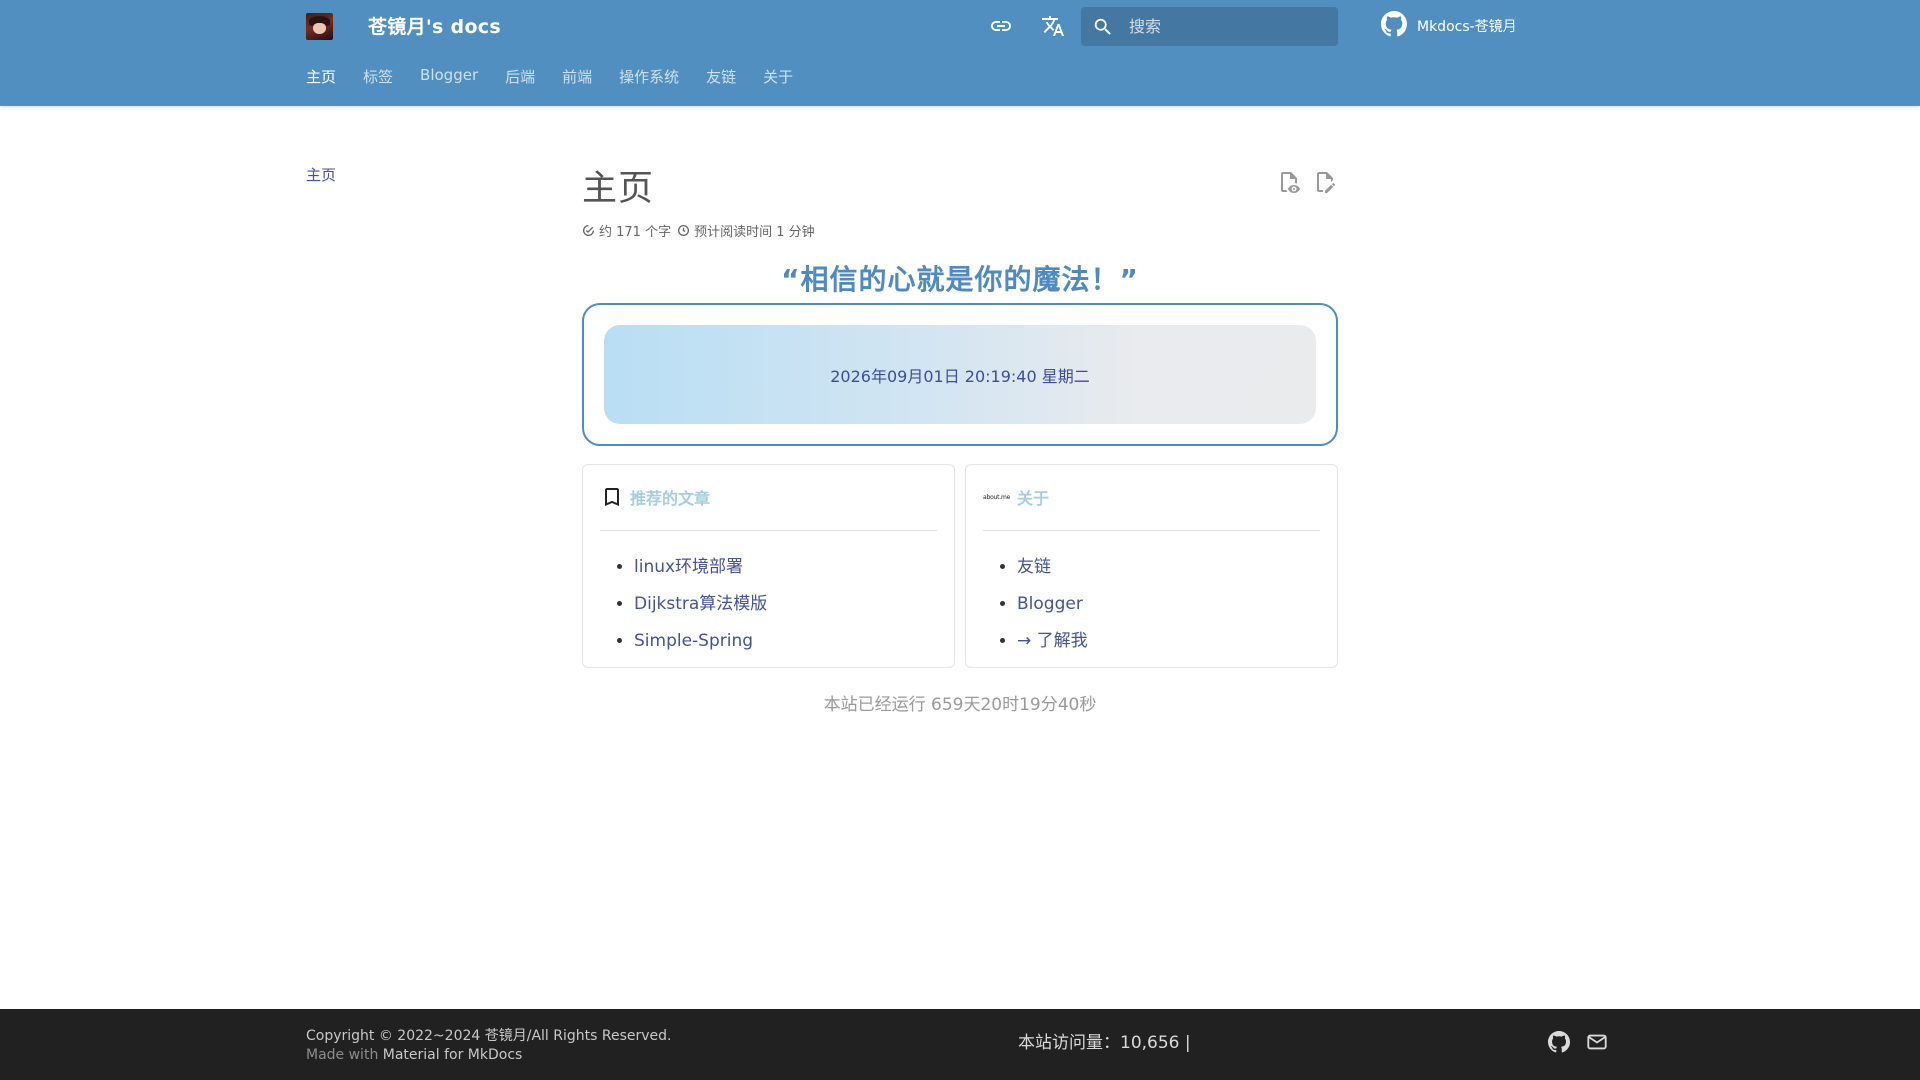  I want to click on read-time: 预计阅读时间 1 分钟, so click(746, 230).